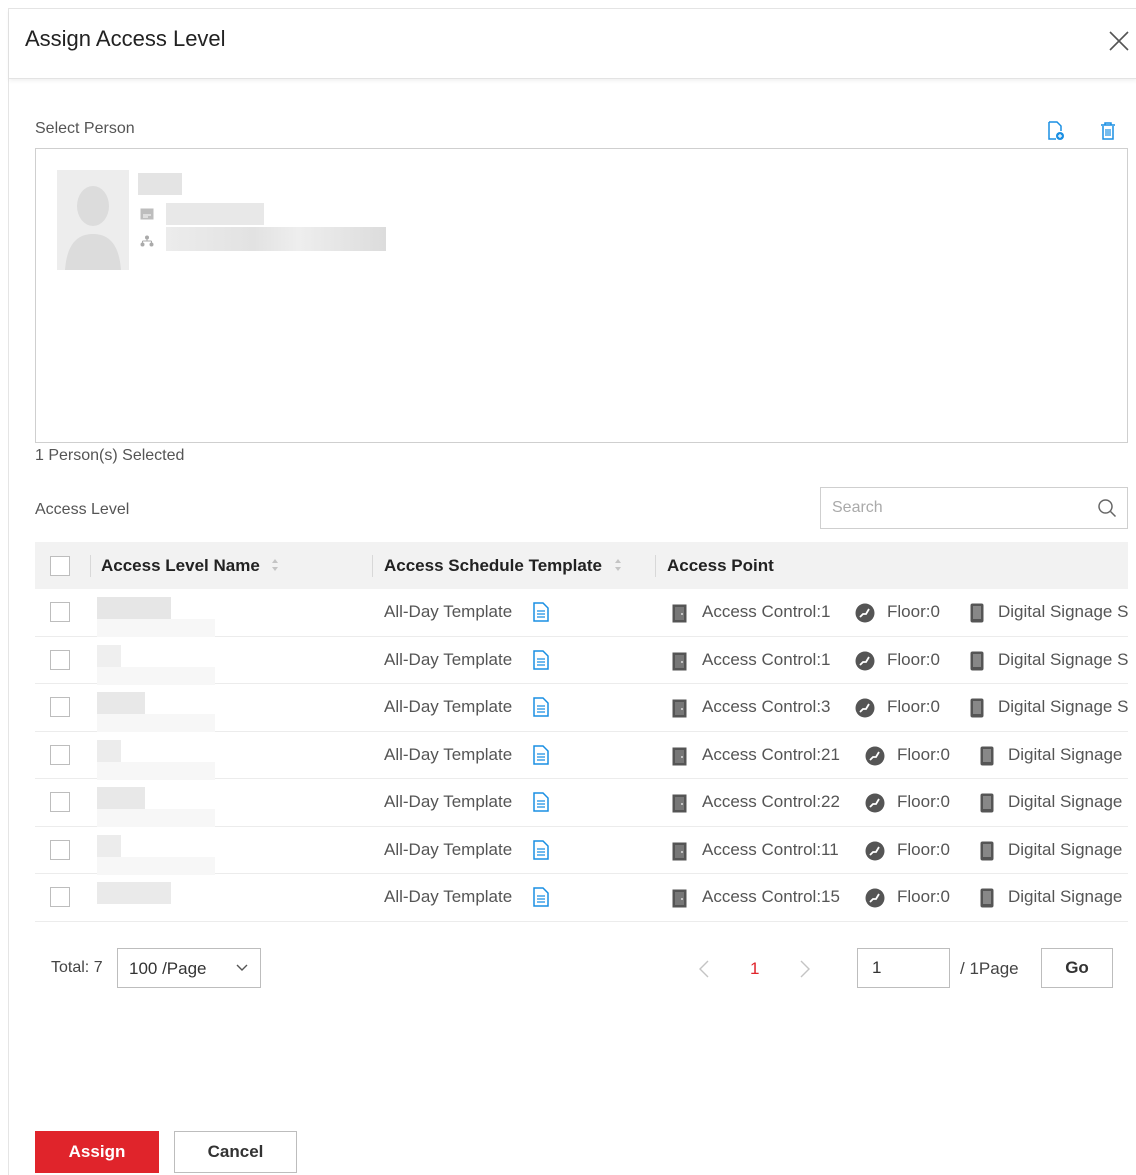 The height and width of the screenshot is (1175, 1136). Describe the element at coordinates (771, 754) in the screenshot. I see `access-control-text: Access Control:21` at that location.